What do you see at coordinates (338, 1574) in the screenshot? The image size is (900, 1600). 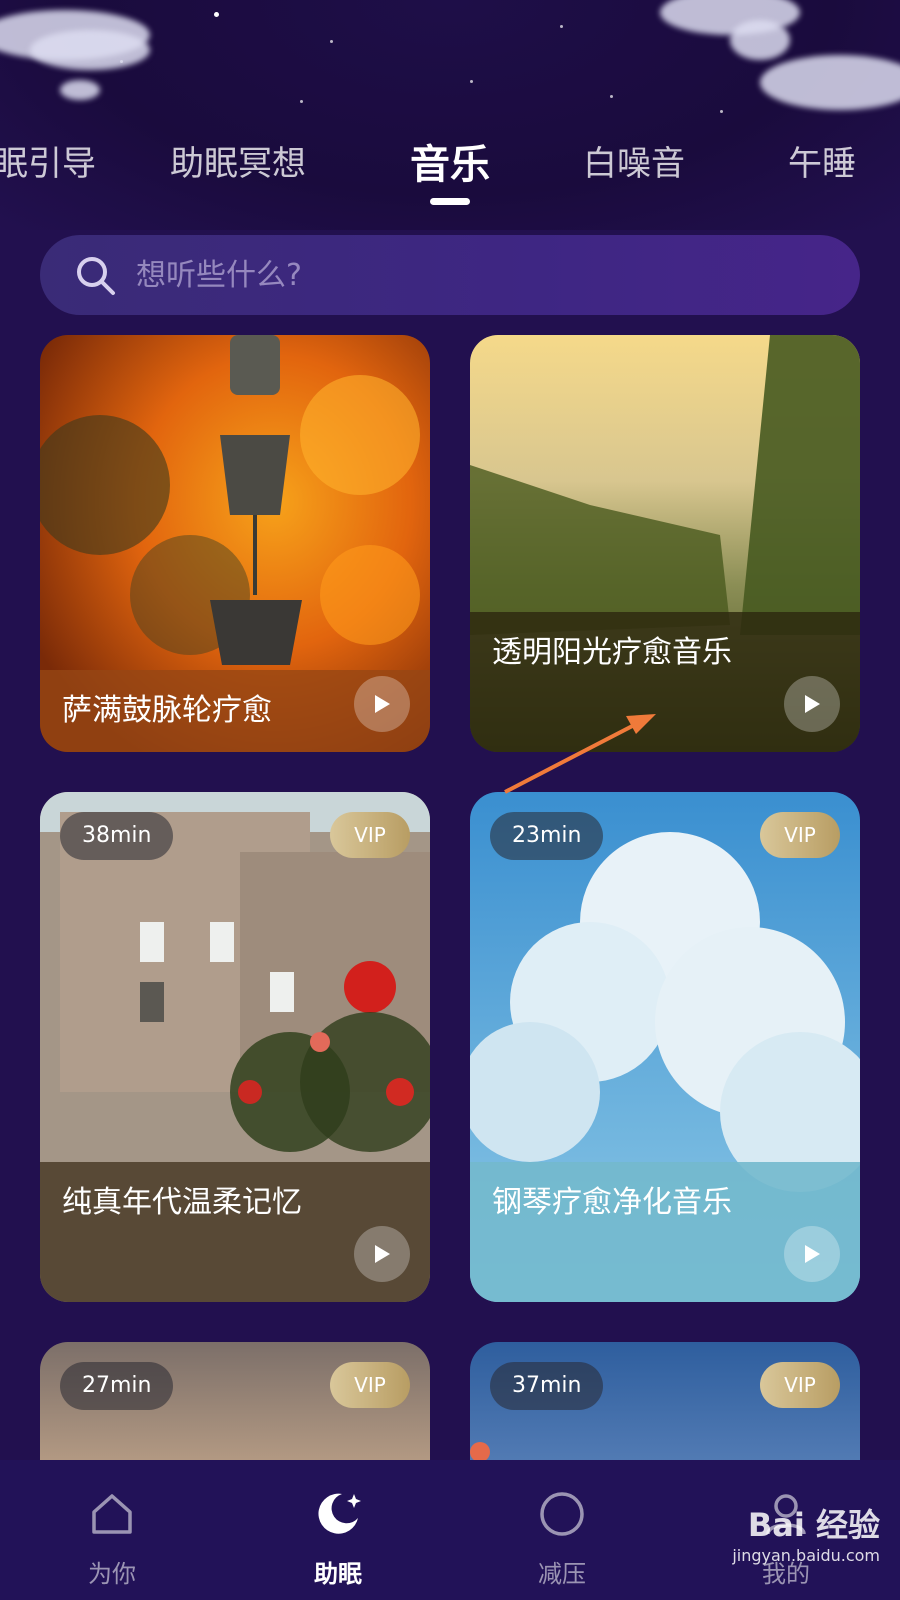 I see `nav-label: 助眠` at bounding box center [338, 1574].